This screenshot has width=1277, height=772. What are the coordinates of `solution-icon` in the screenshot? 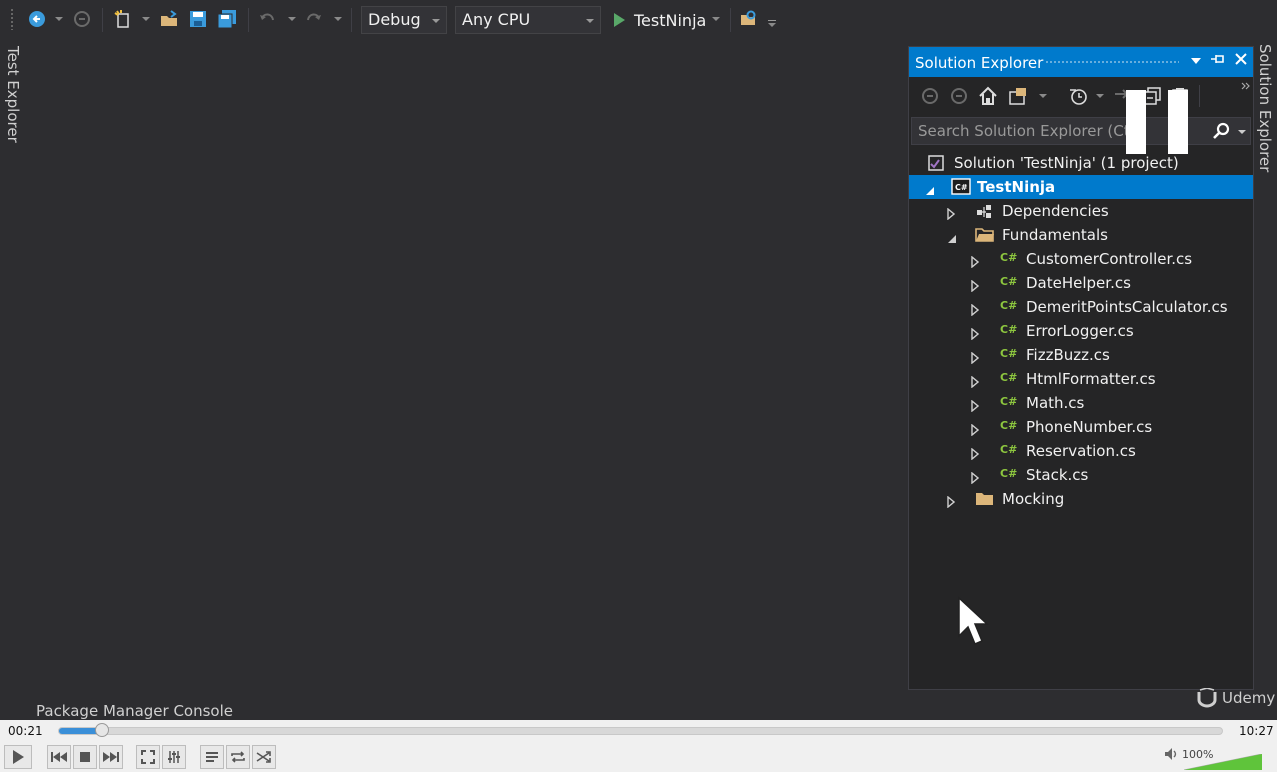 It's located at (936, 163).